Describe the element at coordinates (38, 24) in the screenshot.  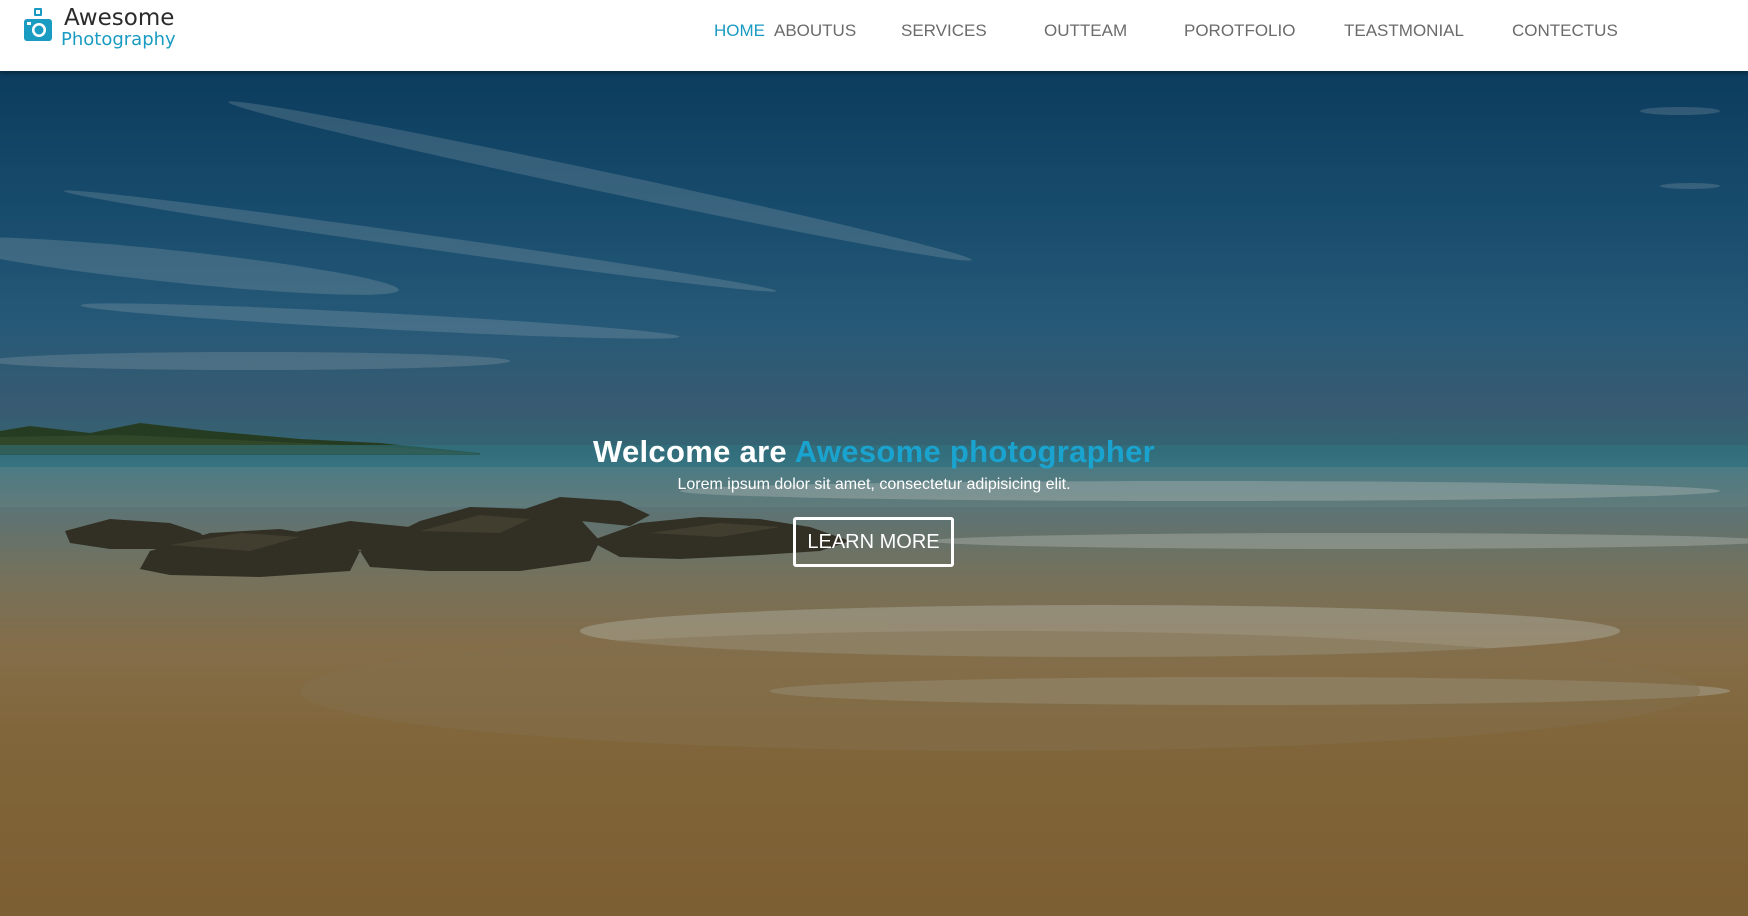
I see `camera-icon` at that location.